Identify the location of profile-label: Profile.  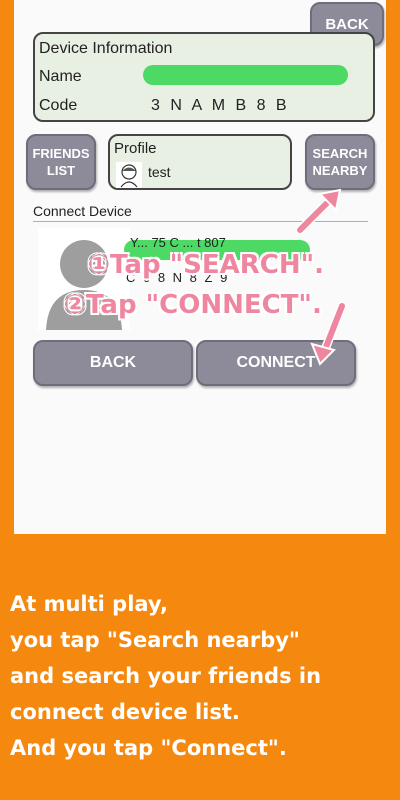
(135, 148).